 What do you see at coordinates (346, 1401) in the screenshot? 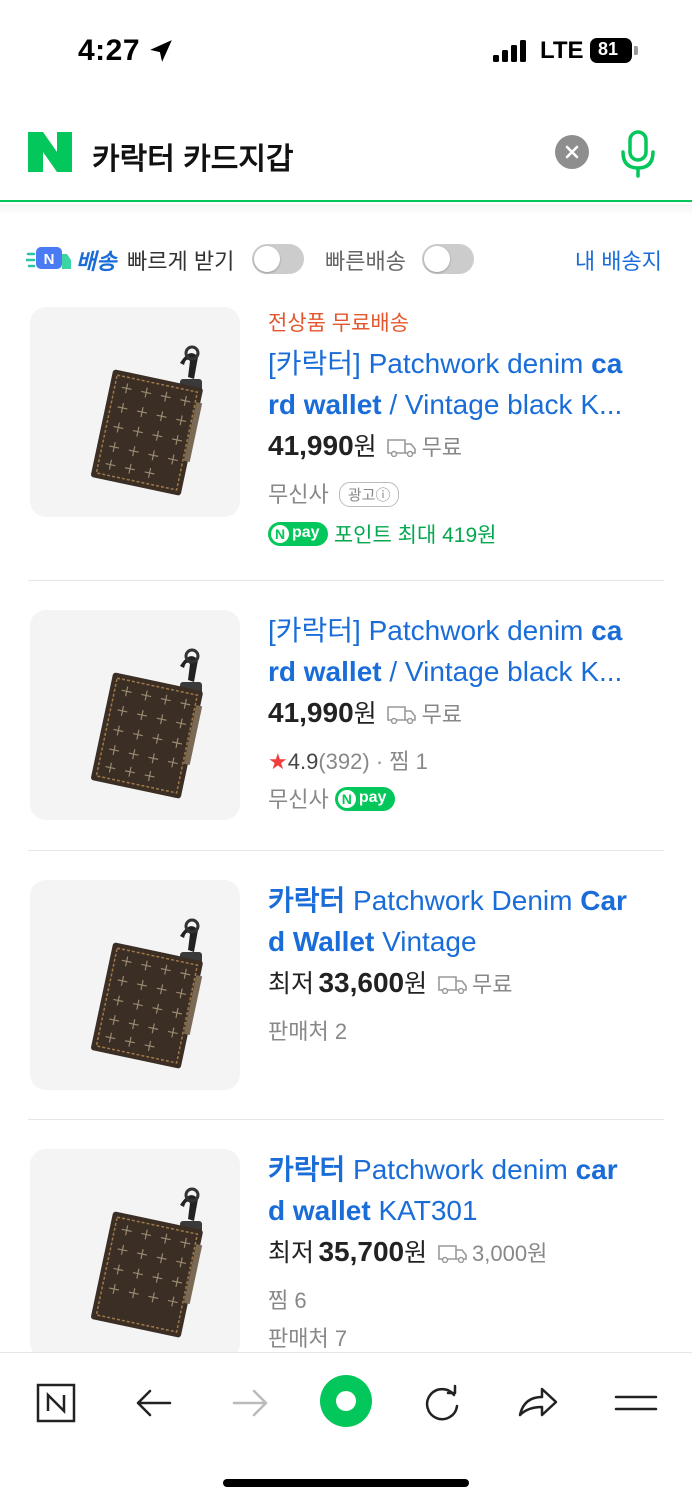
I see `green-dot-icon` at bounding box center [346, 1401].